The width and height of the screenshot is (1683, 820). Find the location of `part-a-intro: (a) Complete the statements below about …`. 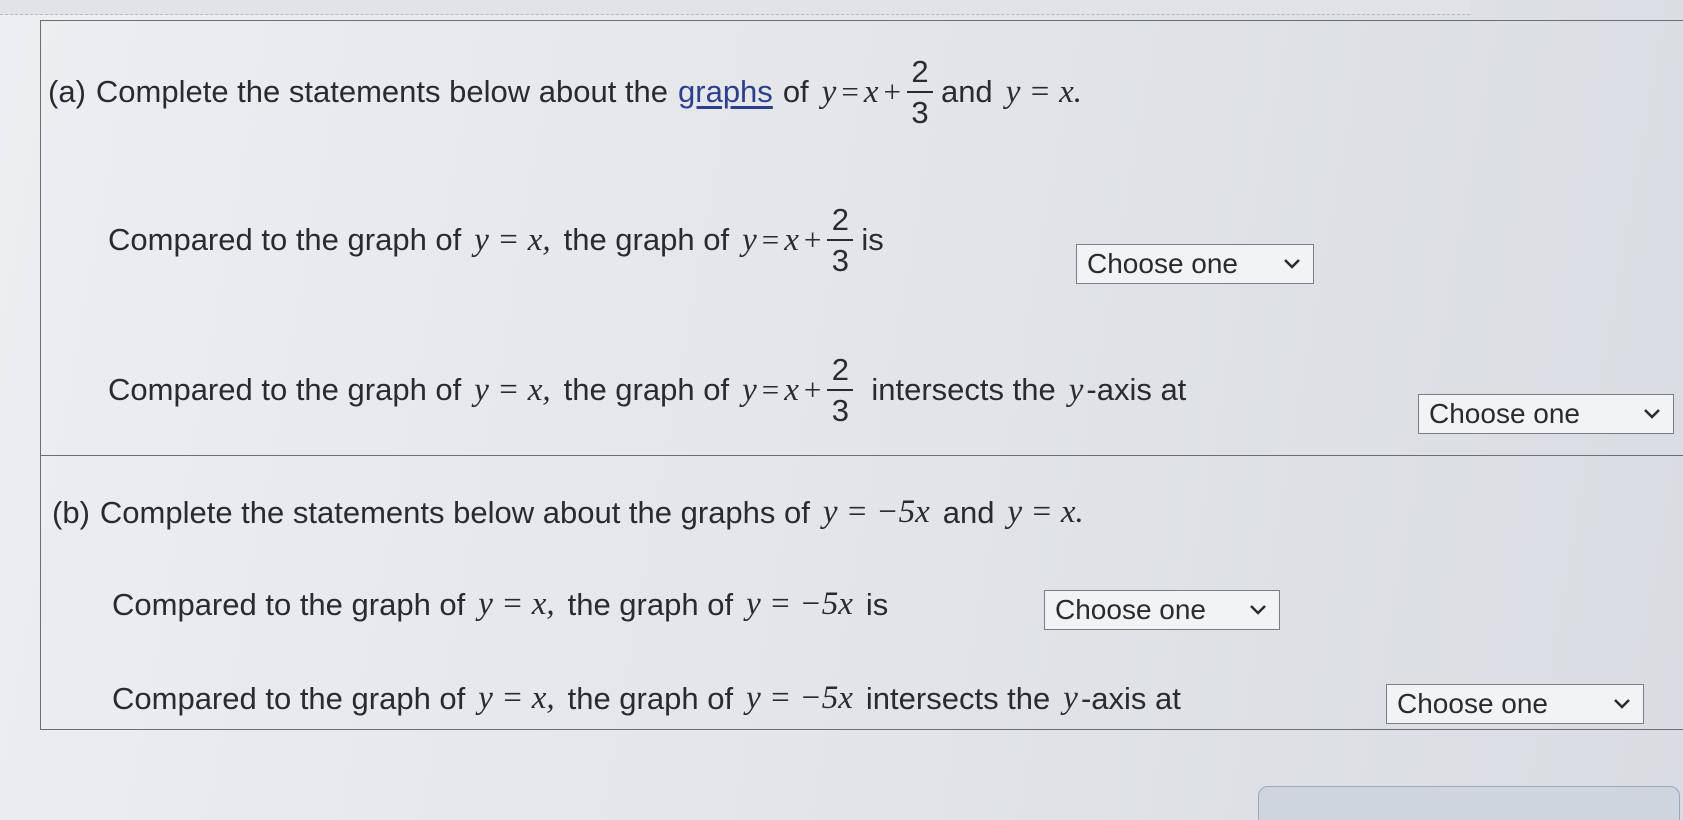

part-a-intro: (a) Complete the statements below about … is located at coordinates (566, 92).